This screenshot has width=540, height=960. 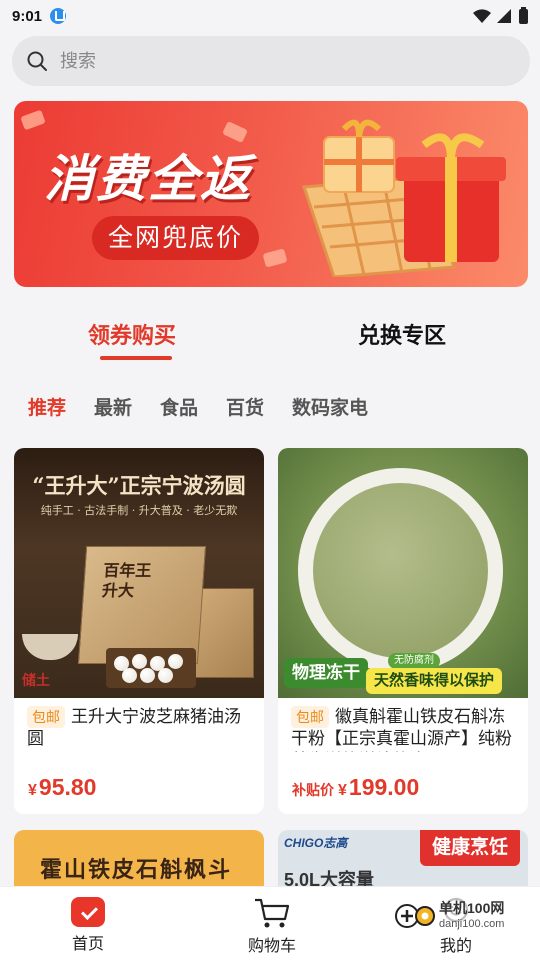 What do you see at coordinates (148, 179) in the screenshot?
I see `banner-title: 消费全返` at bounding box center [148, 179].